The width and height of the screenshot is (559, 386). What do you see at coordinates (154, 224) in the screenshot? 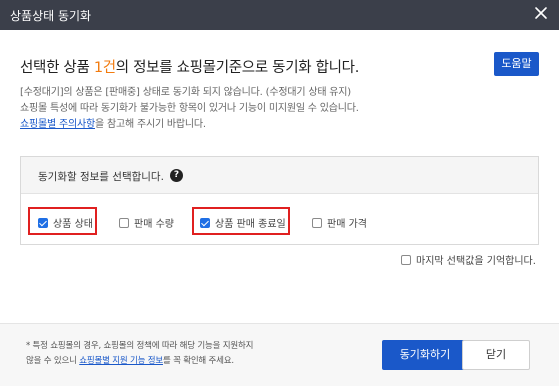
I see `option-sales-quantity-label: 판매 수량` at bounding box center [154, 224].